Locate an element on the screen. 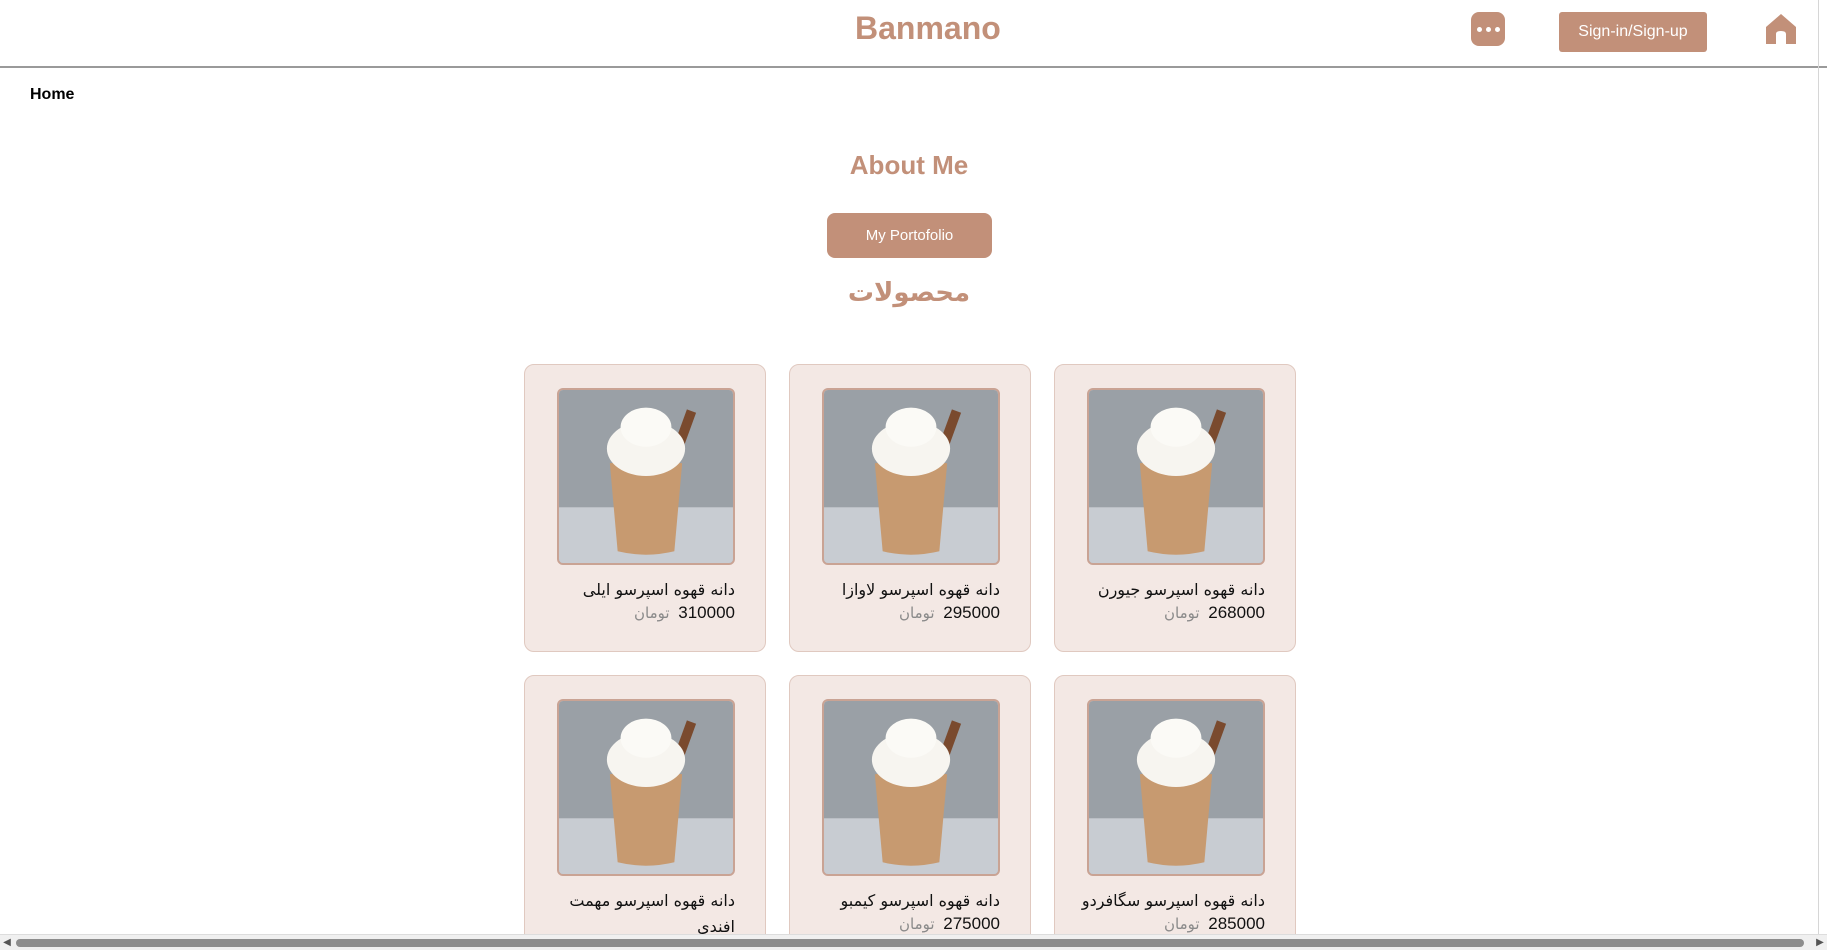  scroll-right-icon: ▶ is located at coordinates (1820, 943).